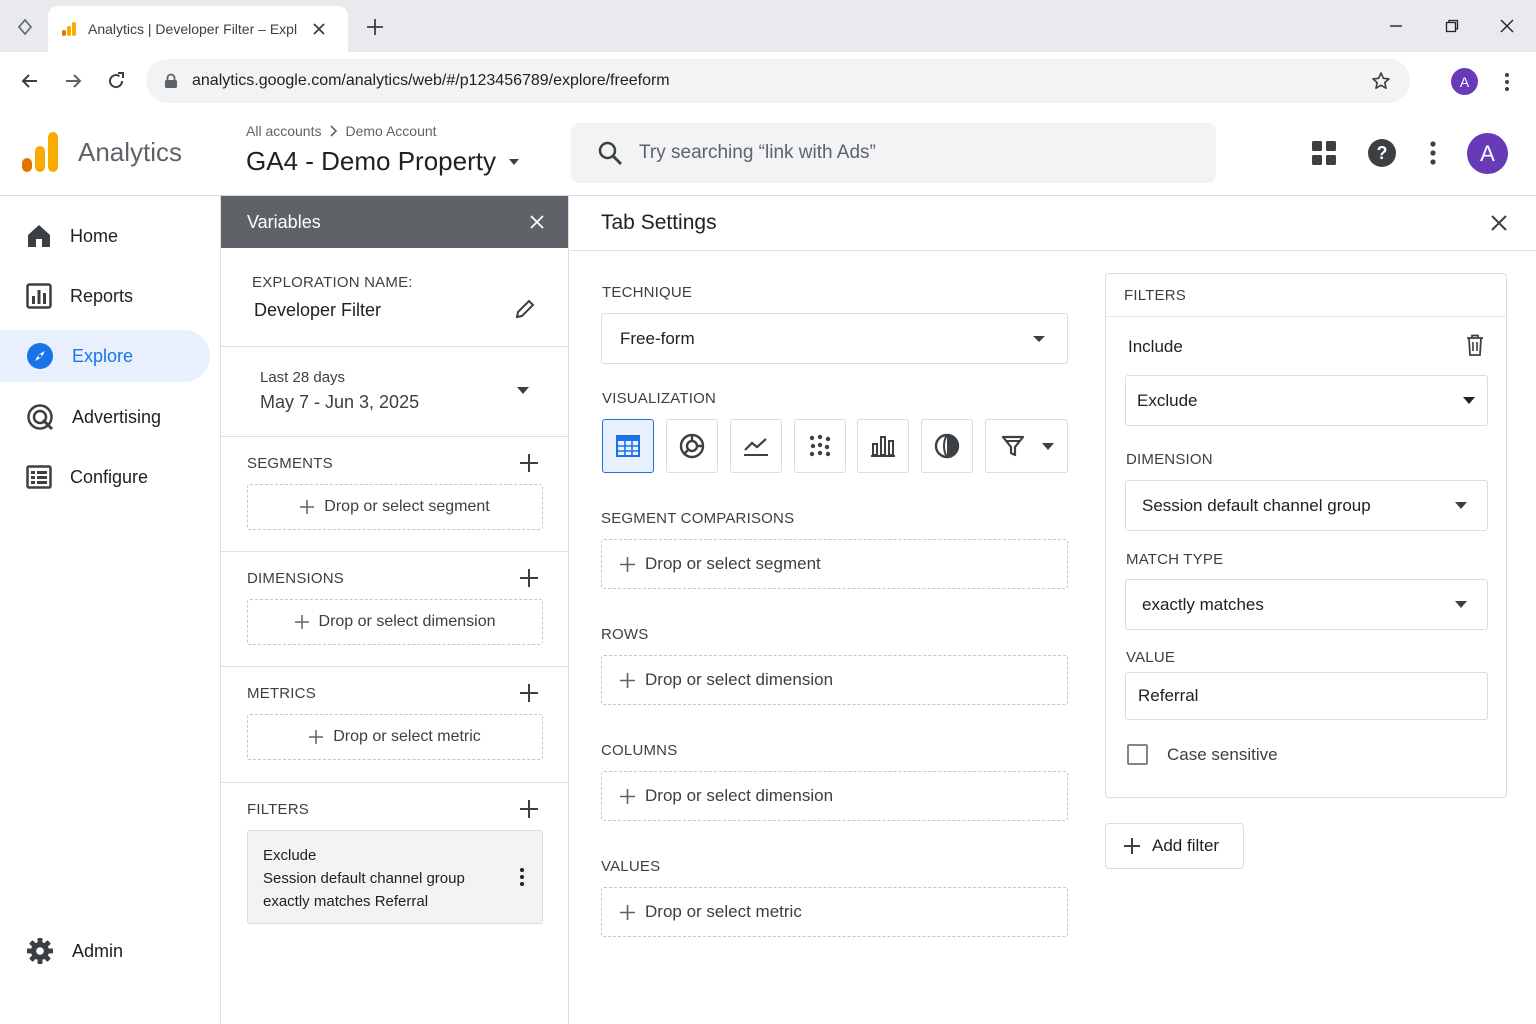 The width and height of the screenshot is (1536, 1024). Describe the element at coordinates (1499, 223) in the screenshot. I see `close-tab-settings-icon` at that location.